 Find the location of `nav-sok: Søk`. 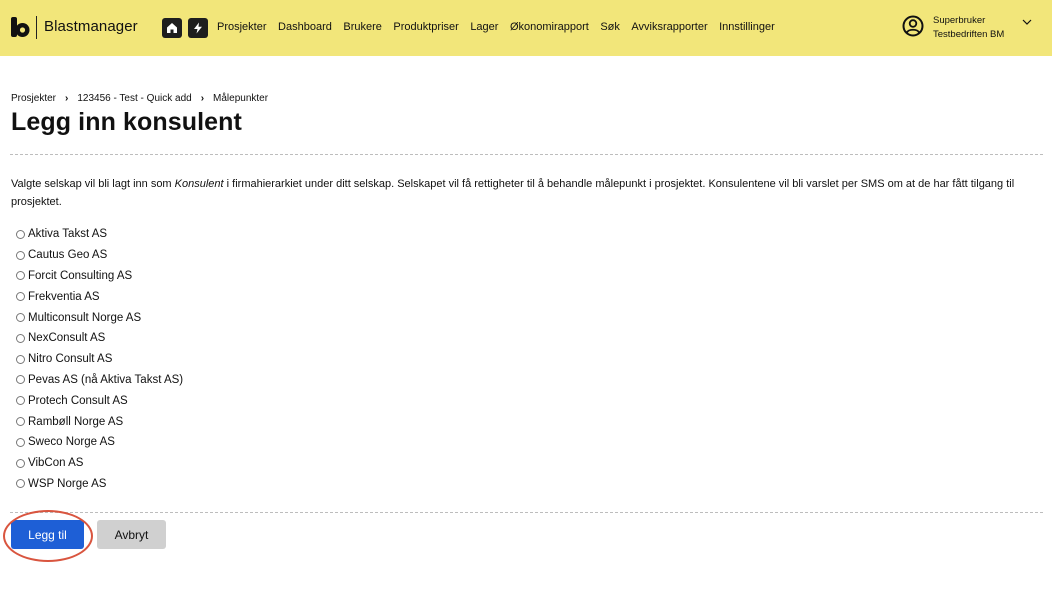

nav-sok: Søk is located at coordinates (610, 27).